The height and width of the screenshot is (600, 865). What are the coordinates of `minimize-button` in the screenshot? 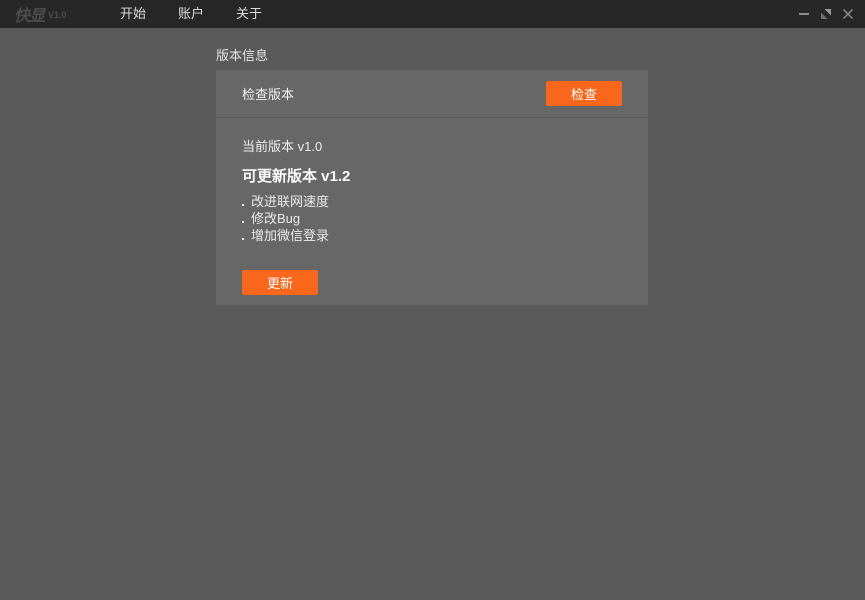 It's located at (804, 14).